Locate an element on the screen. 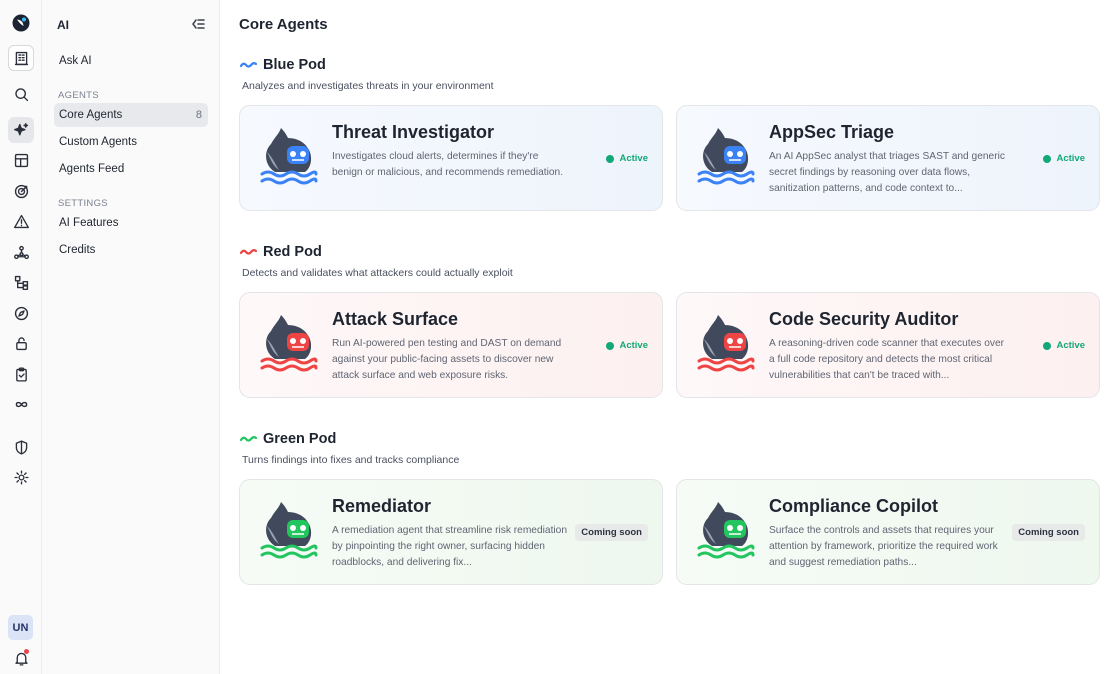 The height and width of the screenshot is (674, 1117). pod-name: Blue Pod is located at coordinates (294, 65).